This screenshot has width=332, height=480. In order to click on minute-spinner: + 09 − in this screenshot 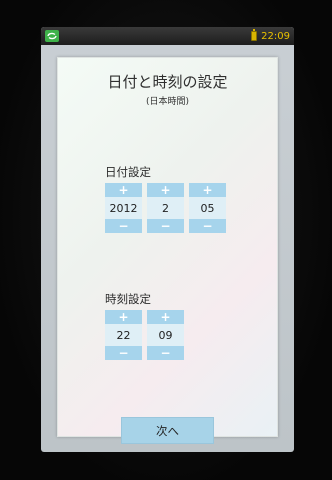, I will do `click(165, 335)`.